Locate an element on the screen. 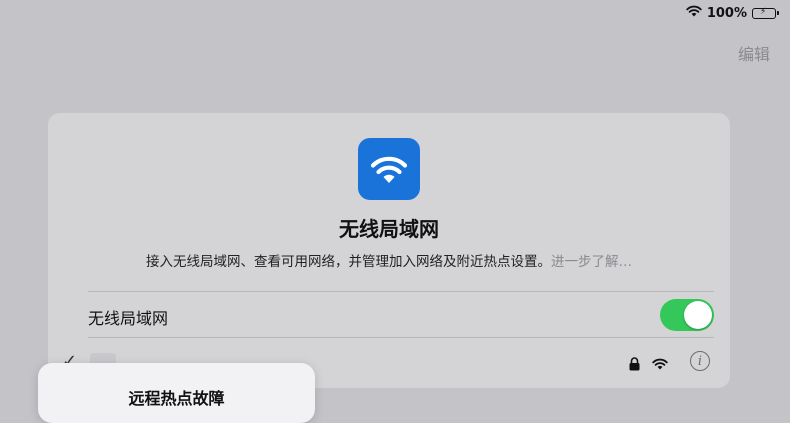 The height and width of the screenshot is (423, 790). battery-icon: ⚡ is located at coordinates (765, 13).